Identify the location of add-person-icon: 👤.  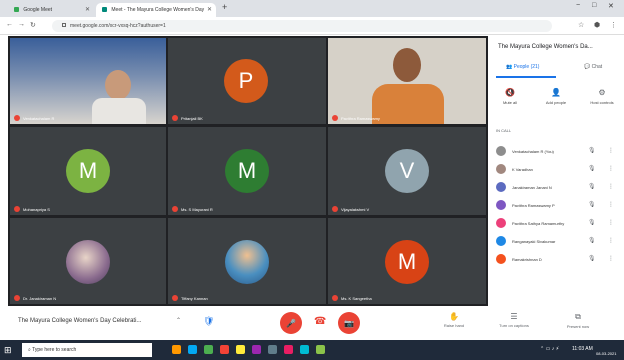
(556, 92).